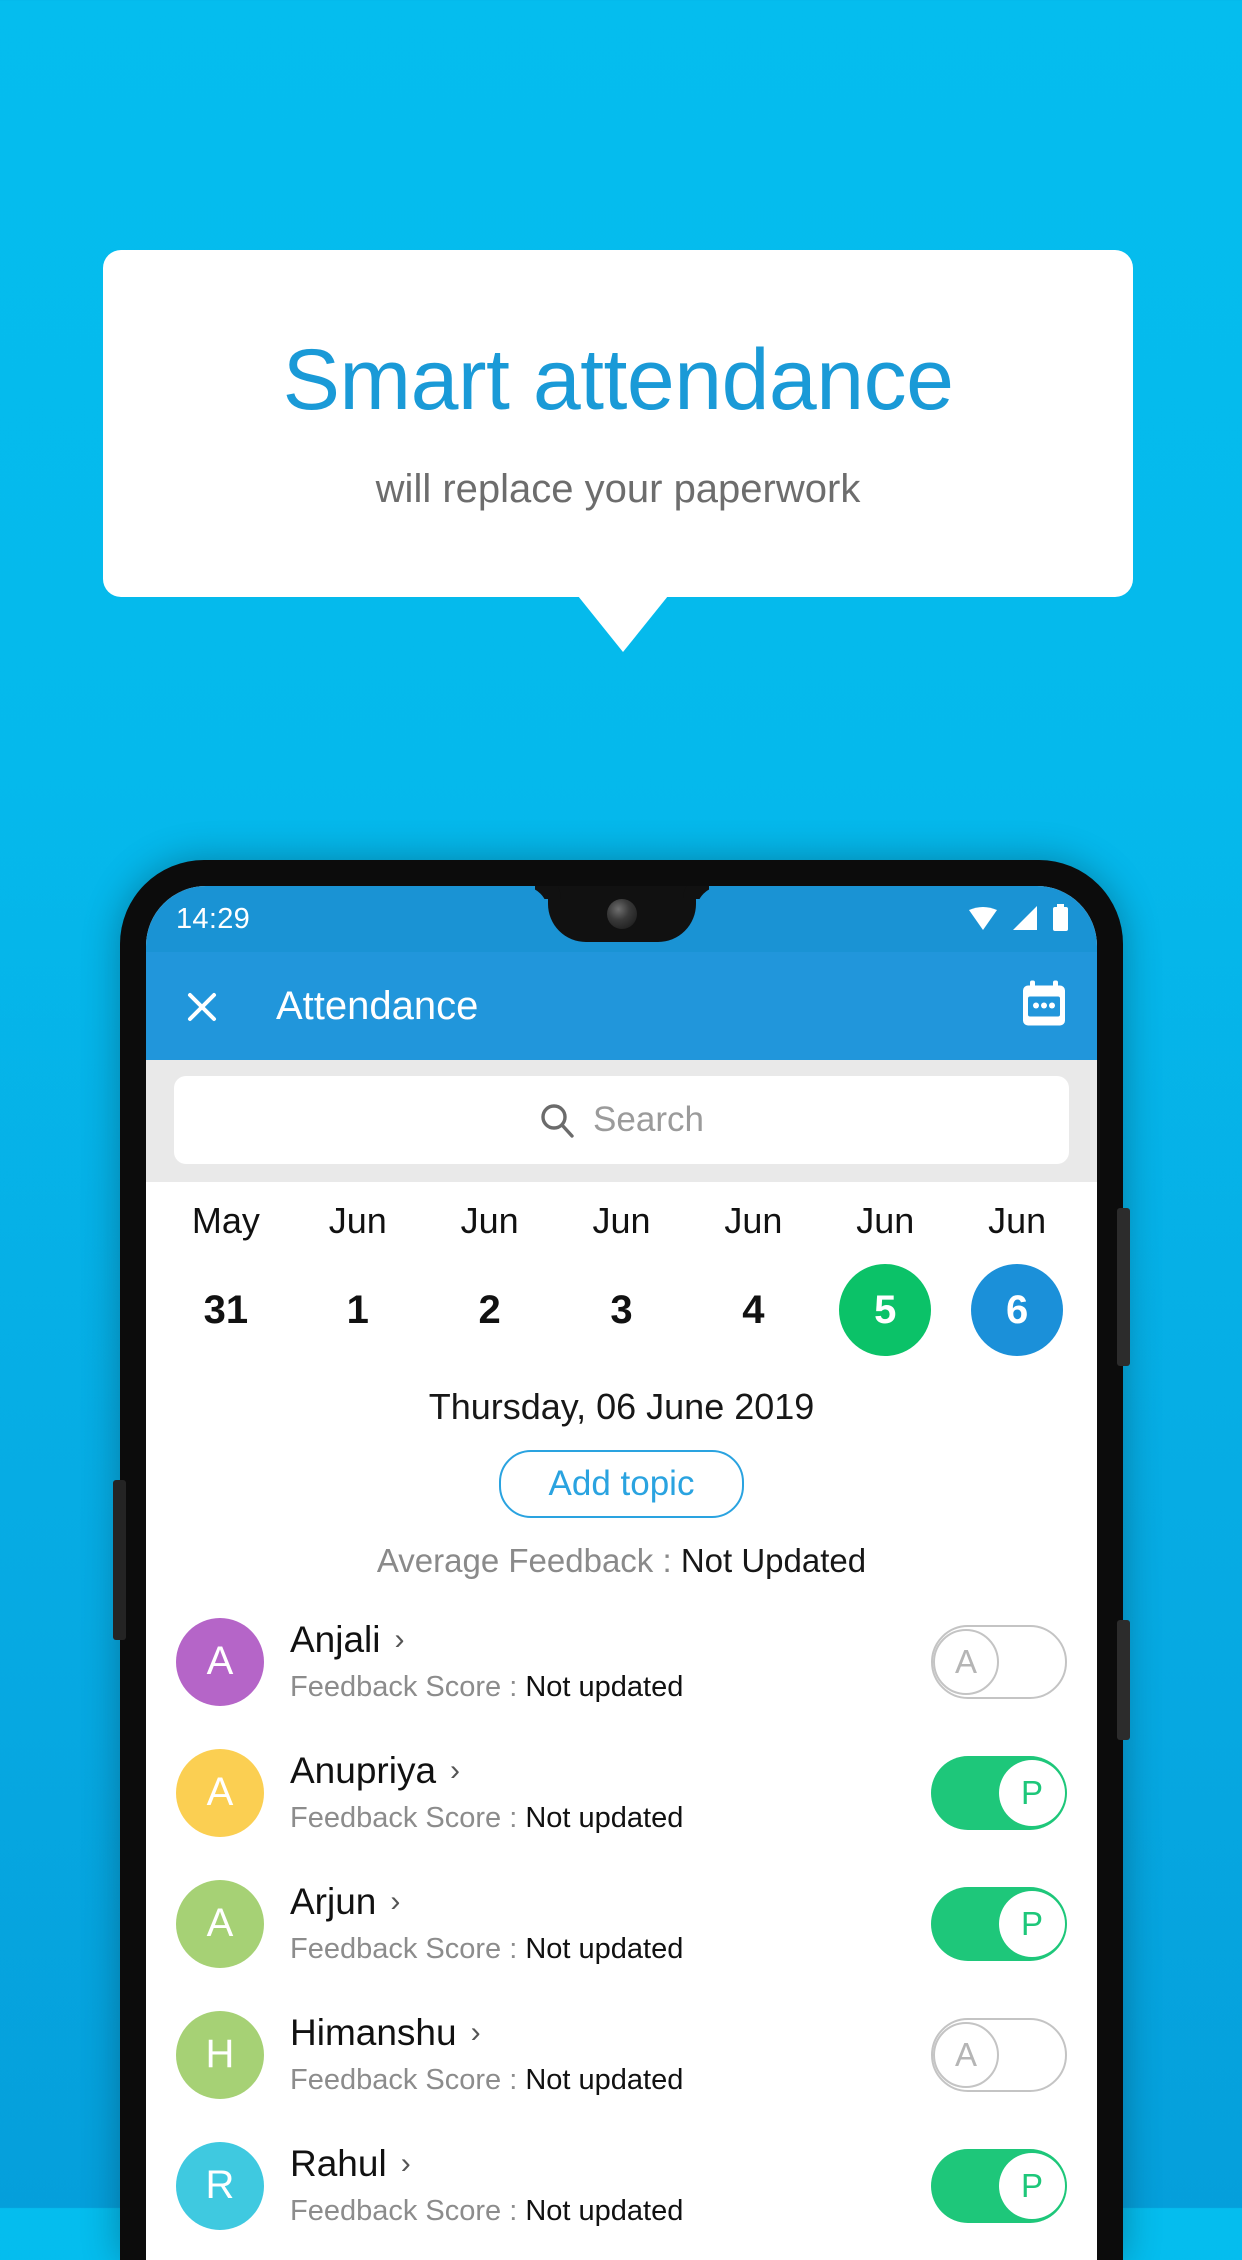 This screenshot has width=1242, height=2260. I want to click on date-cell-jun-3: Jun 3, so click(622, 1278).